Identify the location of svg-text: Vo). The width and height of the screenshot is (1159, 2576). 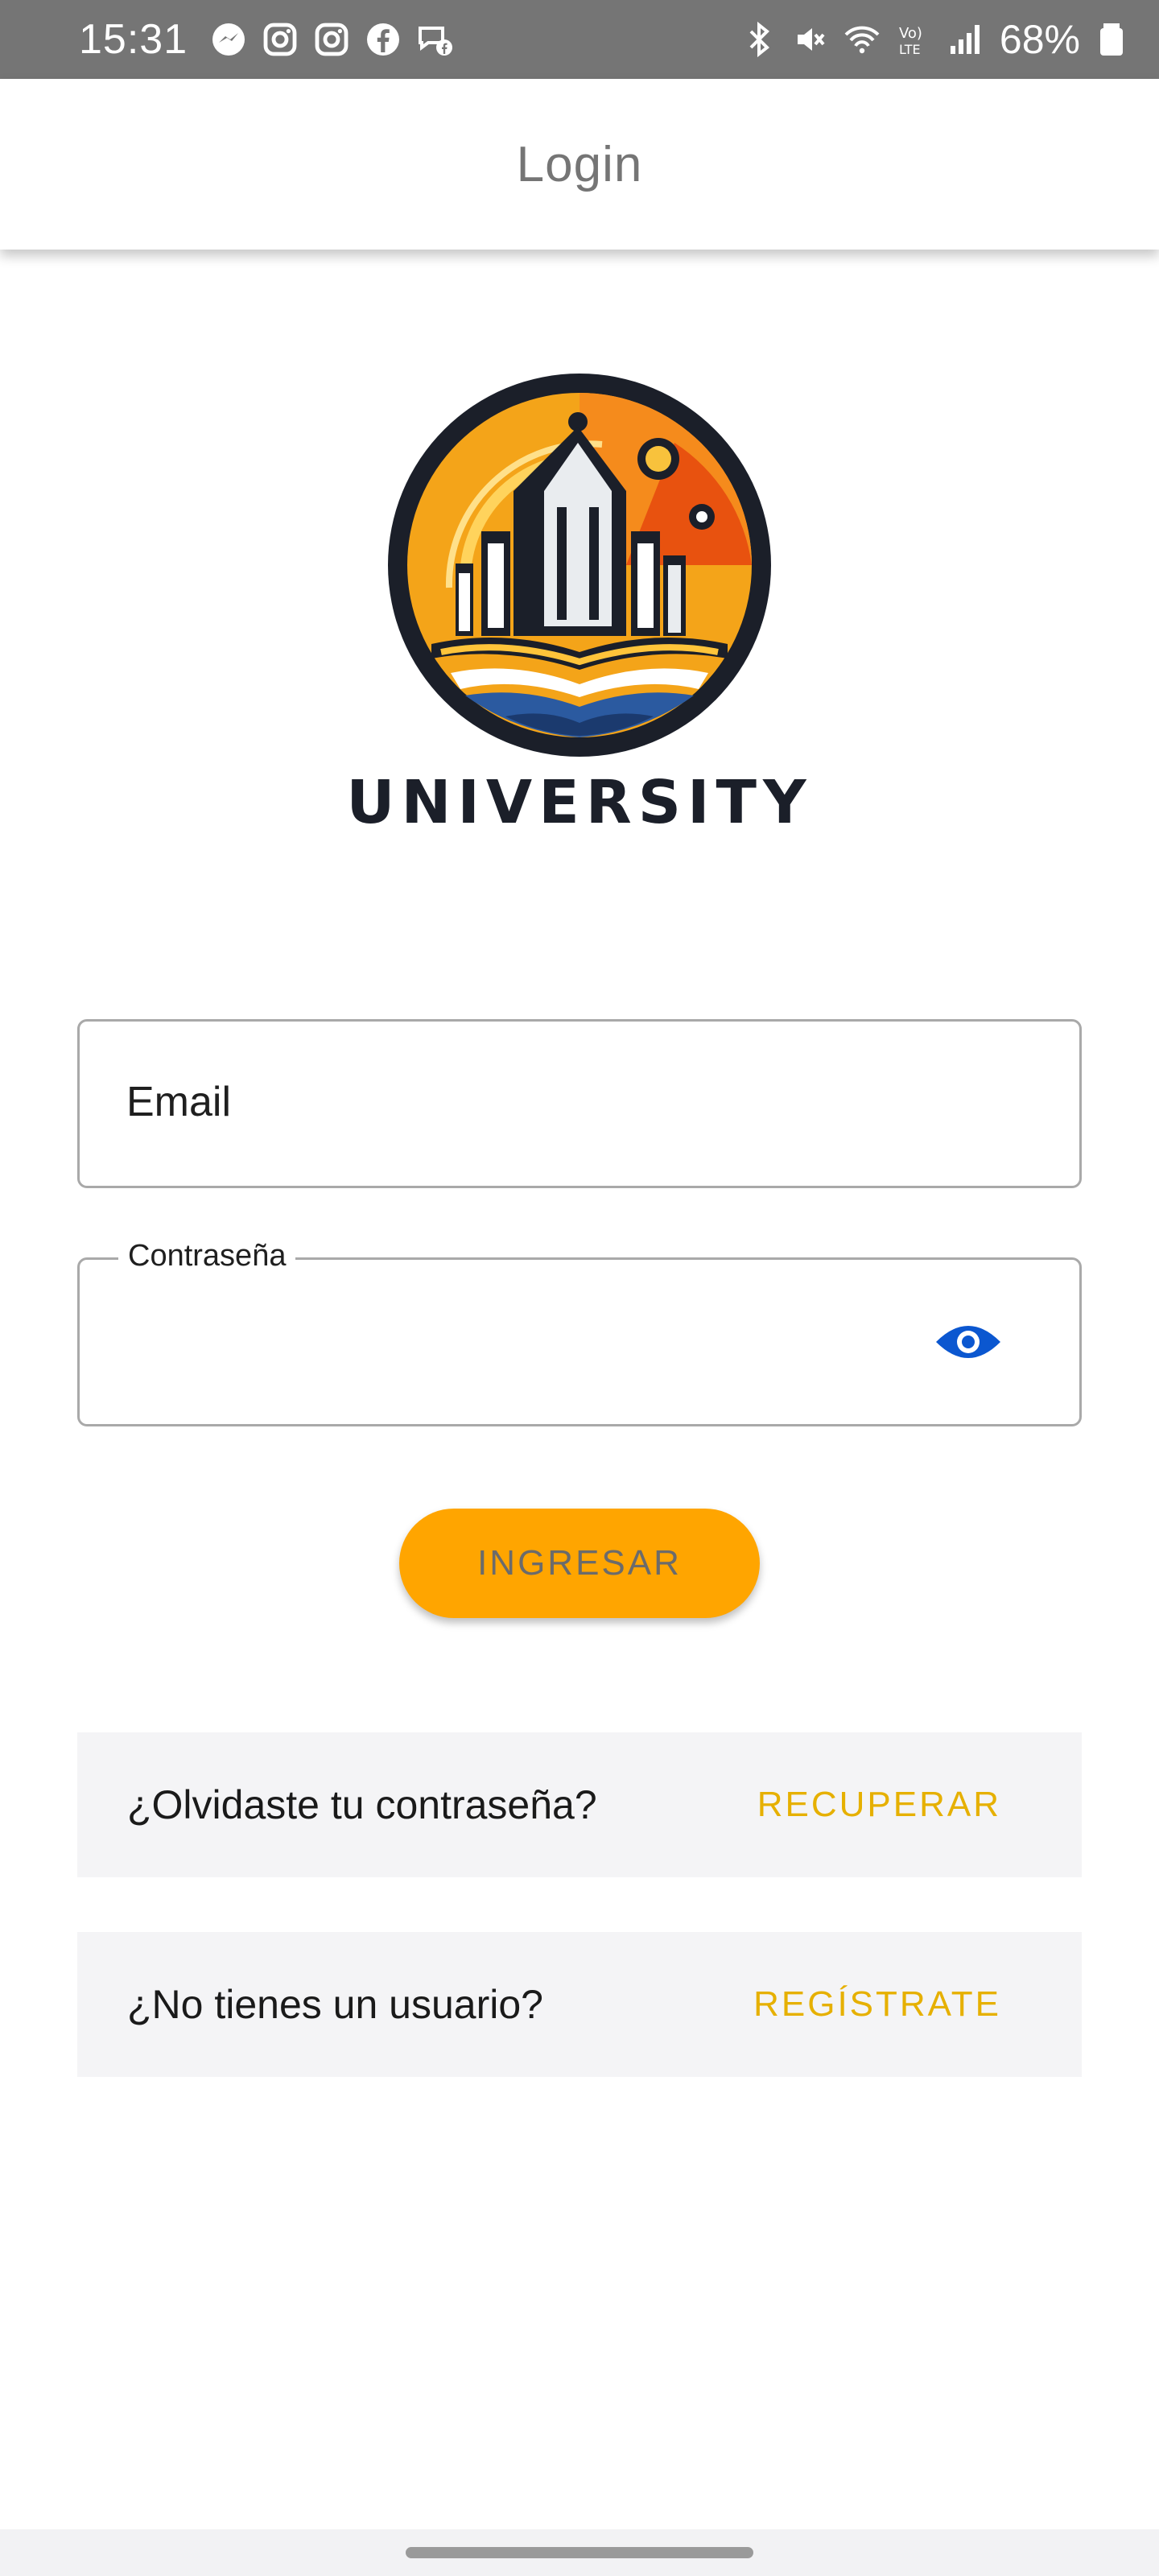
(910, 33).